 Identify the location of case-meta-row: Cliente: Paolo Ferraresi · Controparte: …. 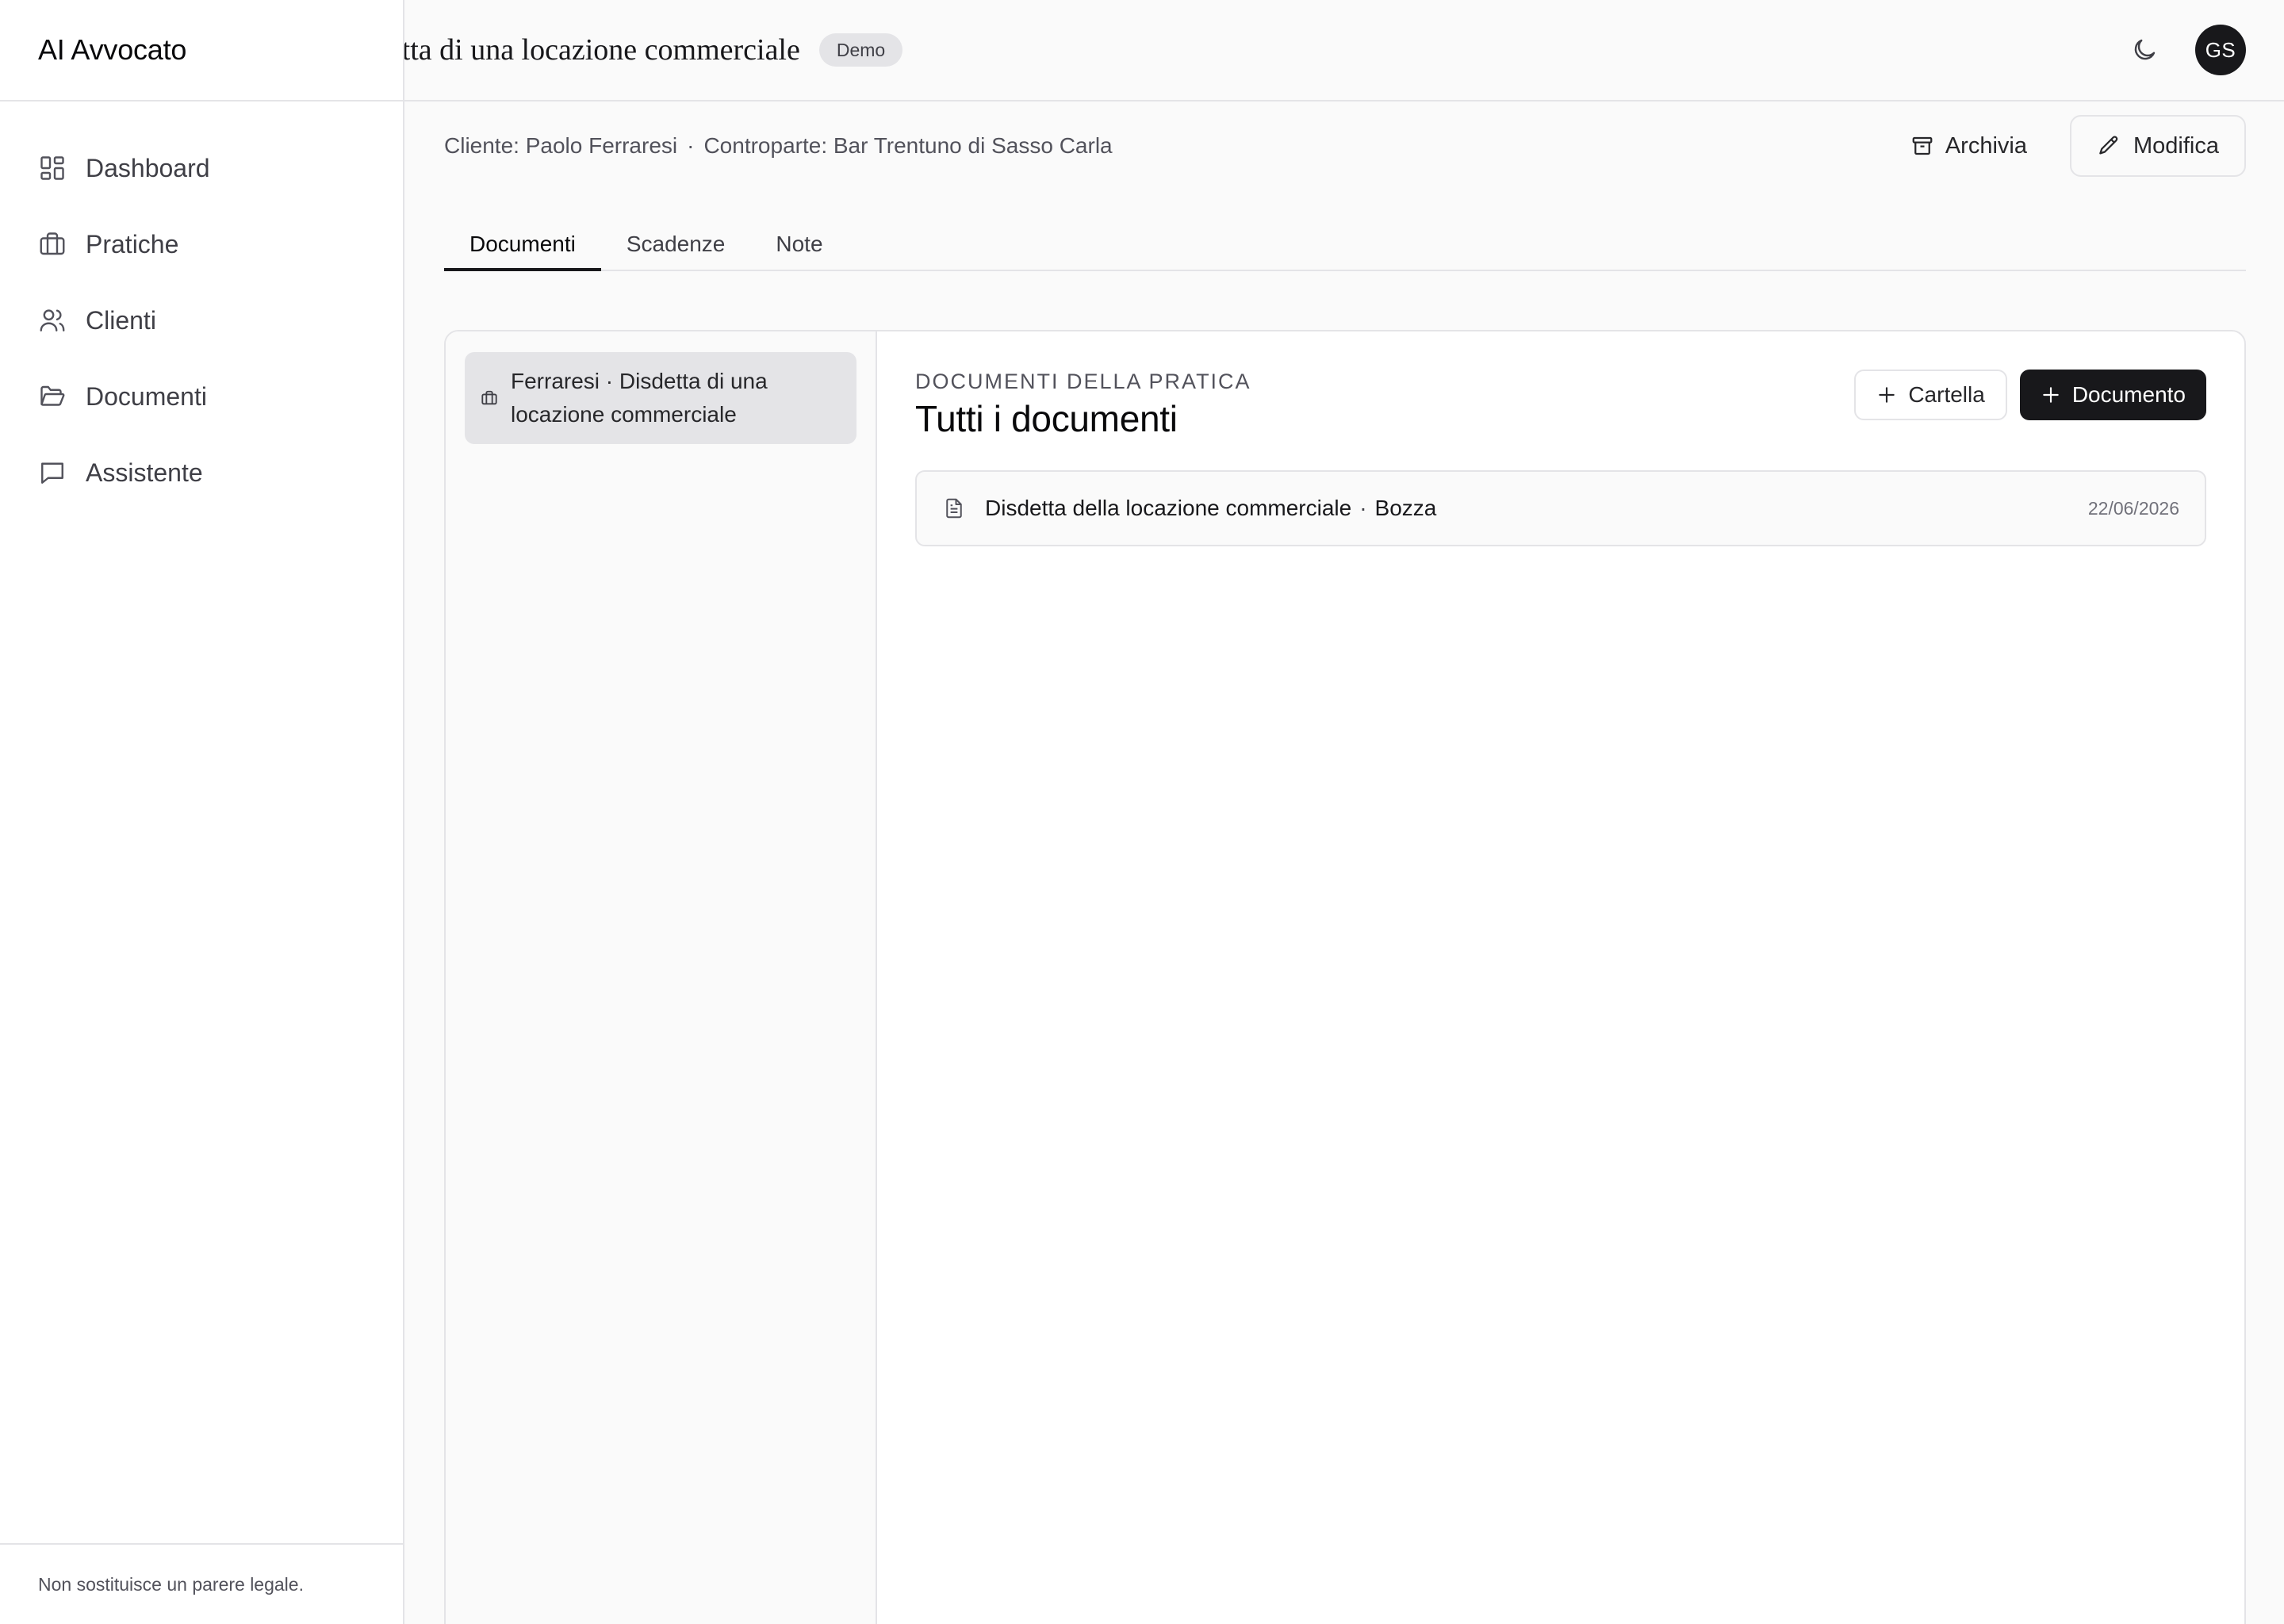
(1345, 146).